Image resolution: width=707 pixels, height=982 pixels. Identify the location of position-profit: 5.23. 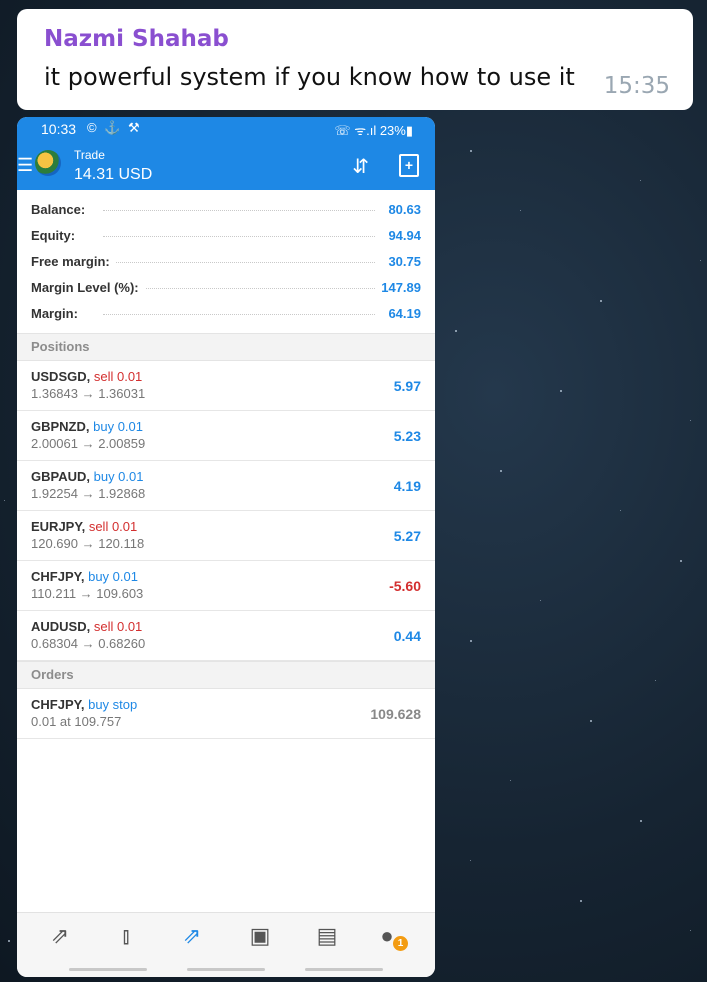
(407, 436).